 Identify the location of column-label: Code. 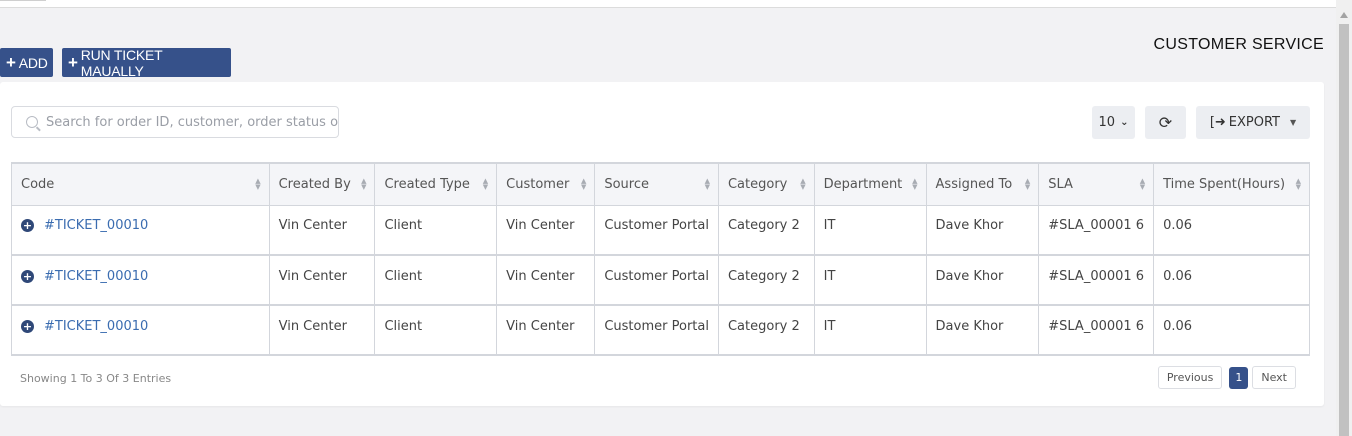
(38, 184).